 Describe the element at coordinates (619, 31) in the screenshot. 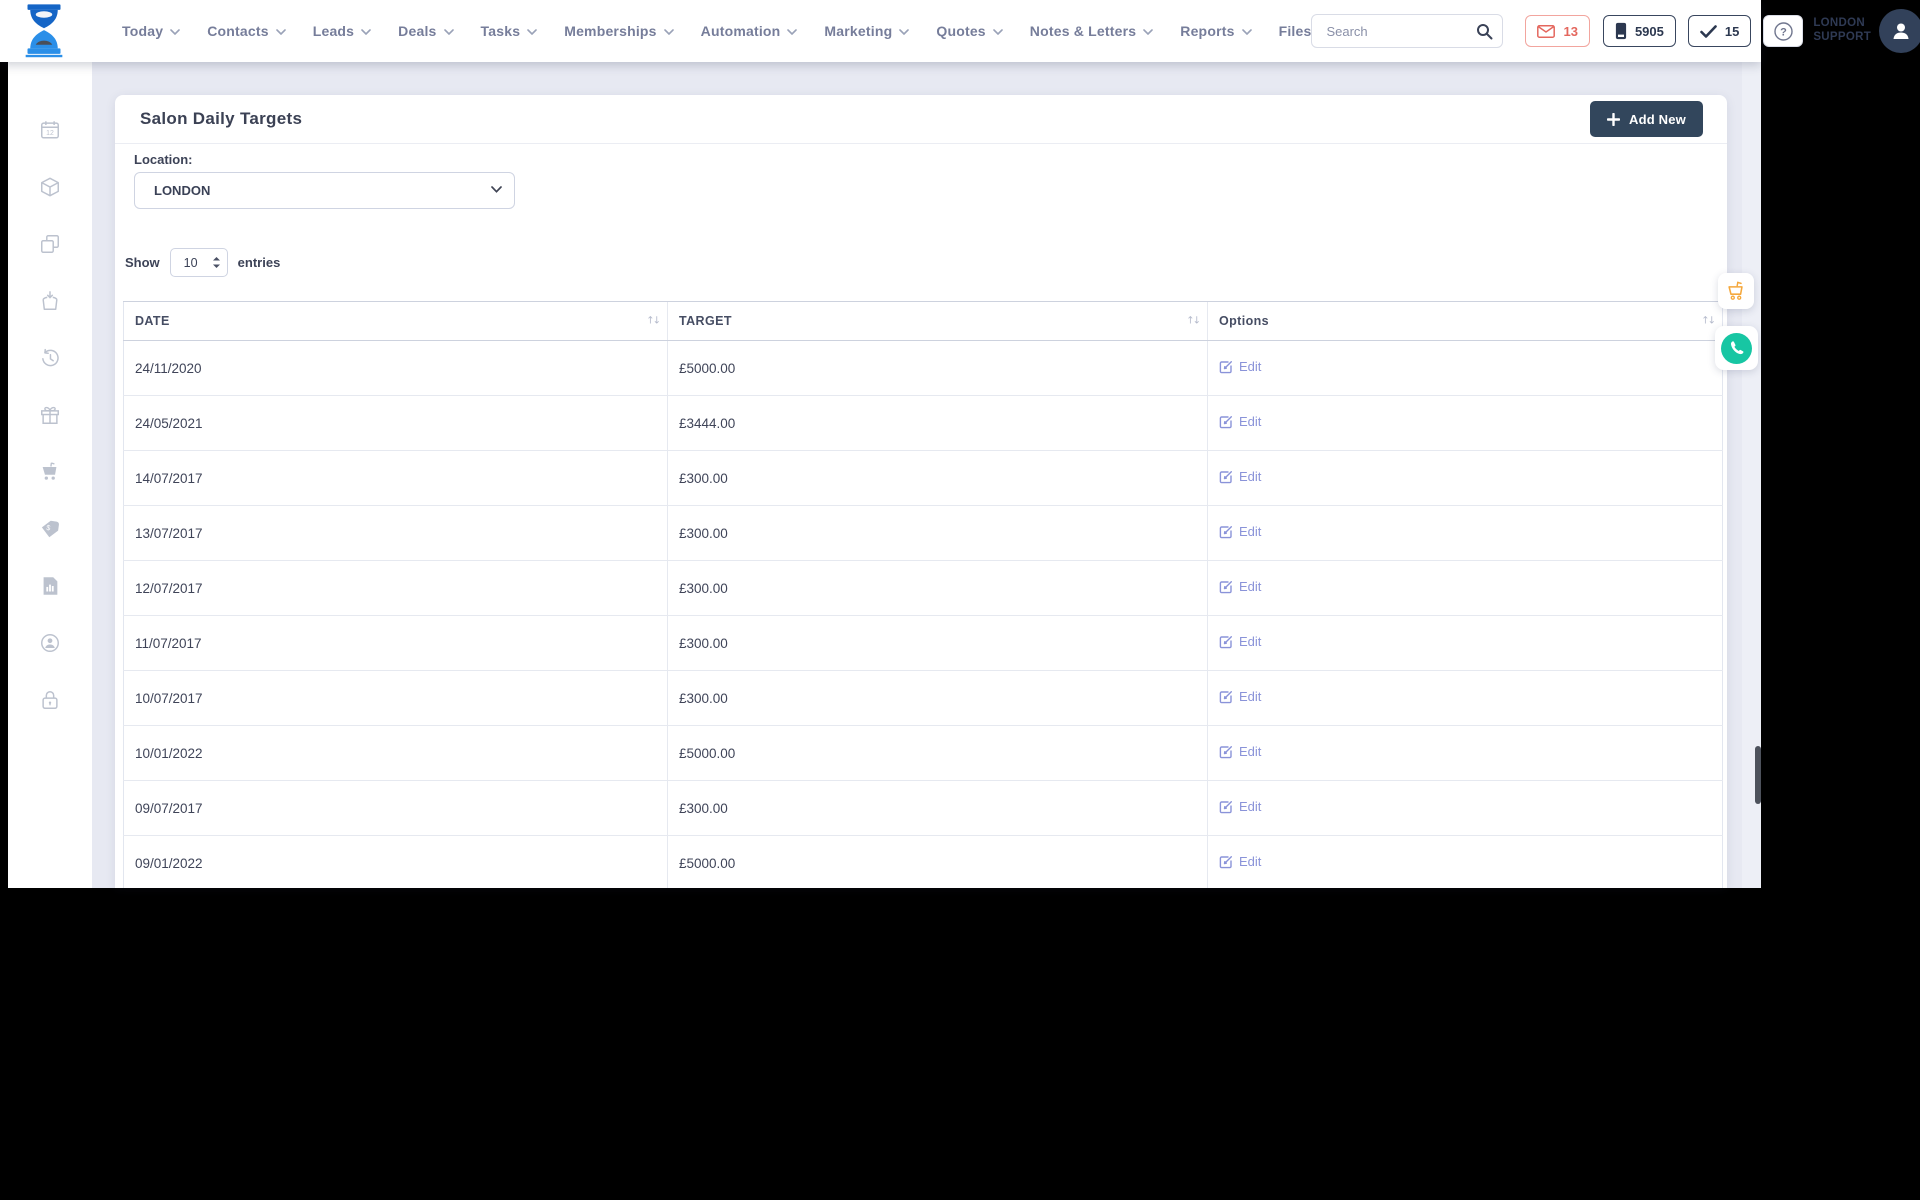

I see `nav-item-memberships: Memberships` at that location.